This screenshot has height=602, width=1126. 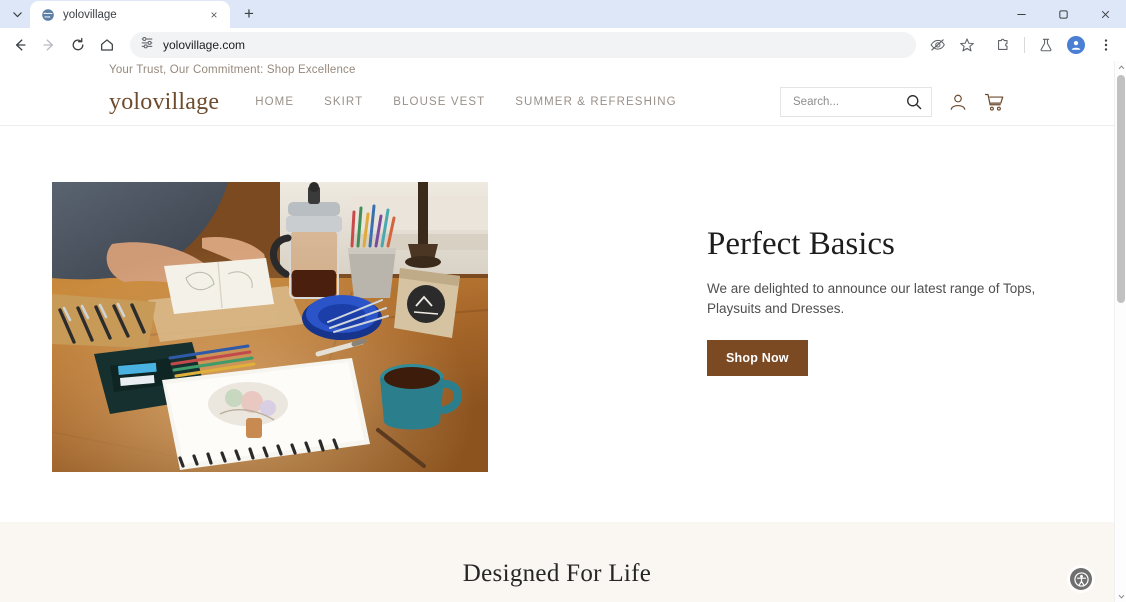 What do you see at coordinates (343, 102) in the screenshot?
I see `nav-item-skirt: SKIRT` at bounding box center [343, 102].